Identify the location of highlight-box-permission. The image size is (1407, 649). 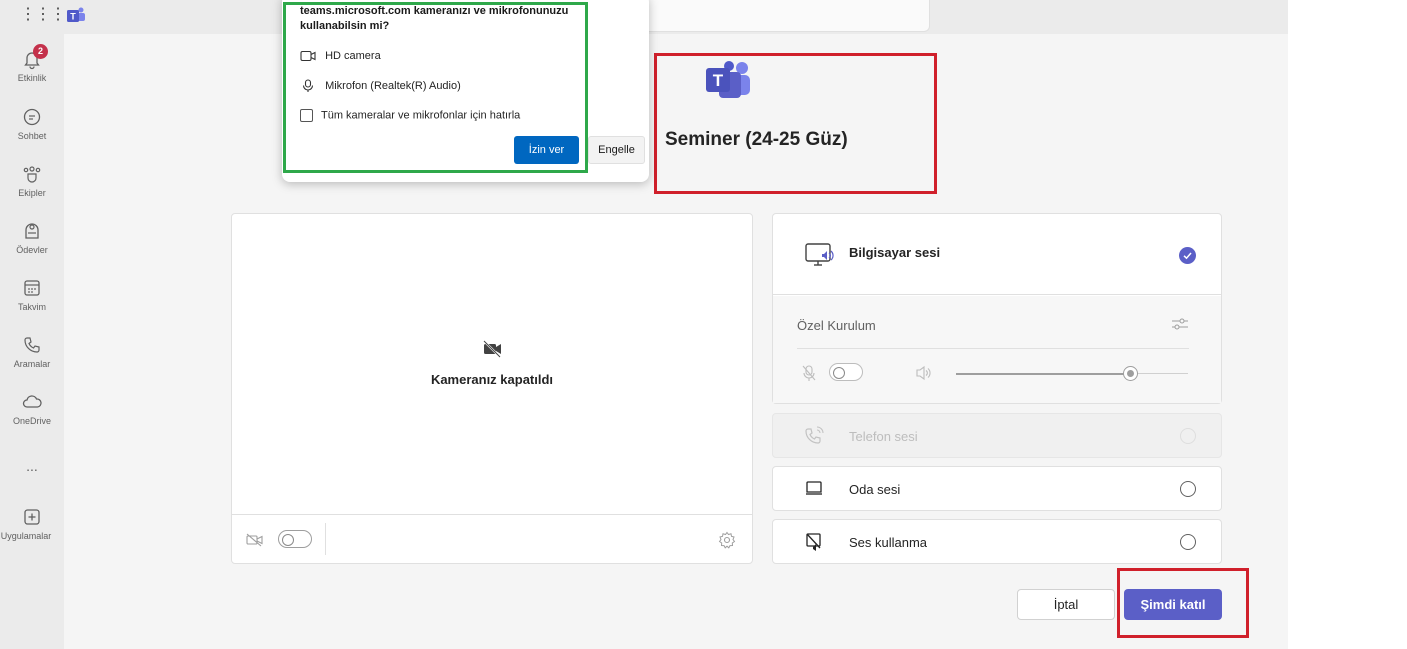
(435, 87).